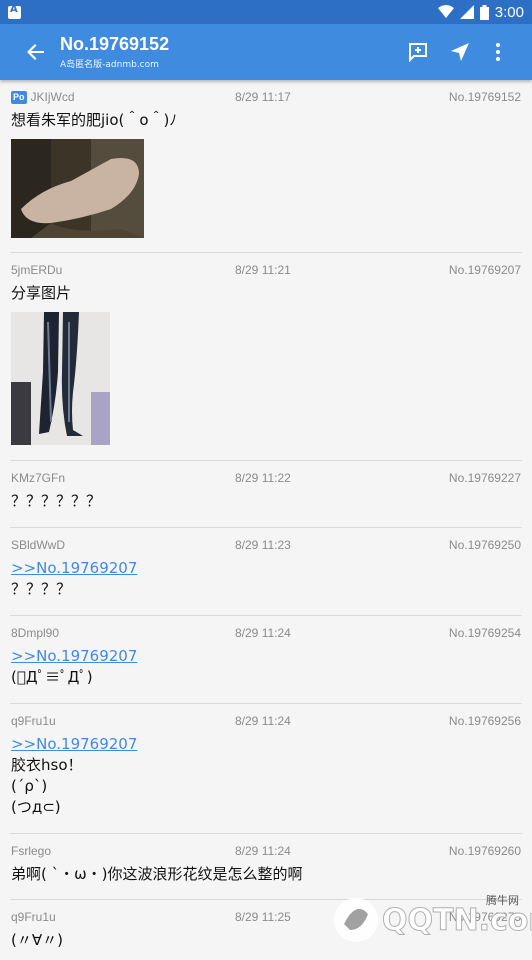  I want to click on site-watermark: QQTN.com 腾牛网, so click(427, 918).